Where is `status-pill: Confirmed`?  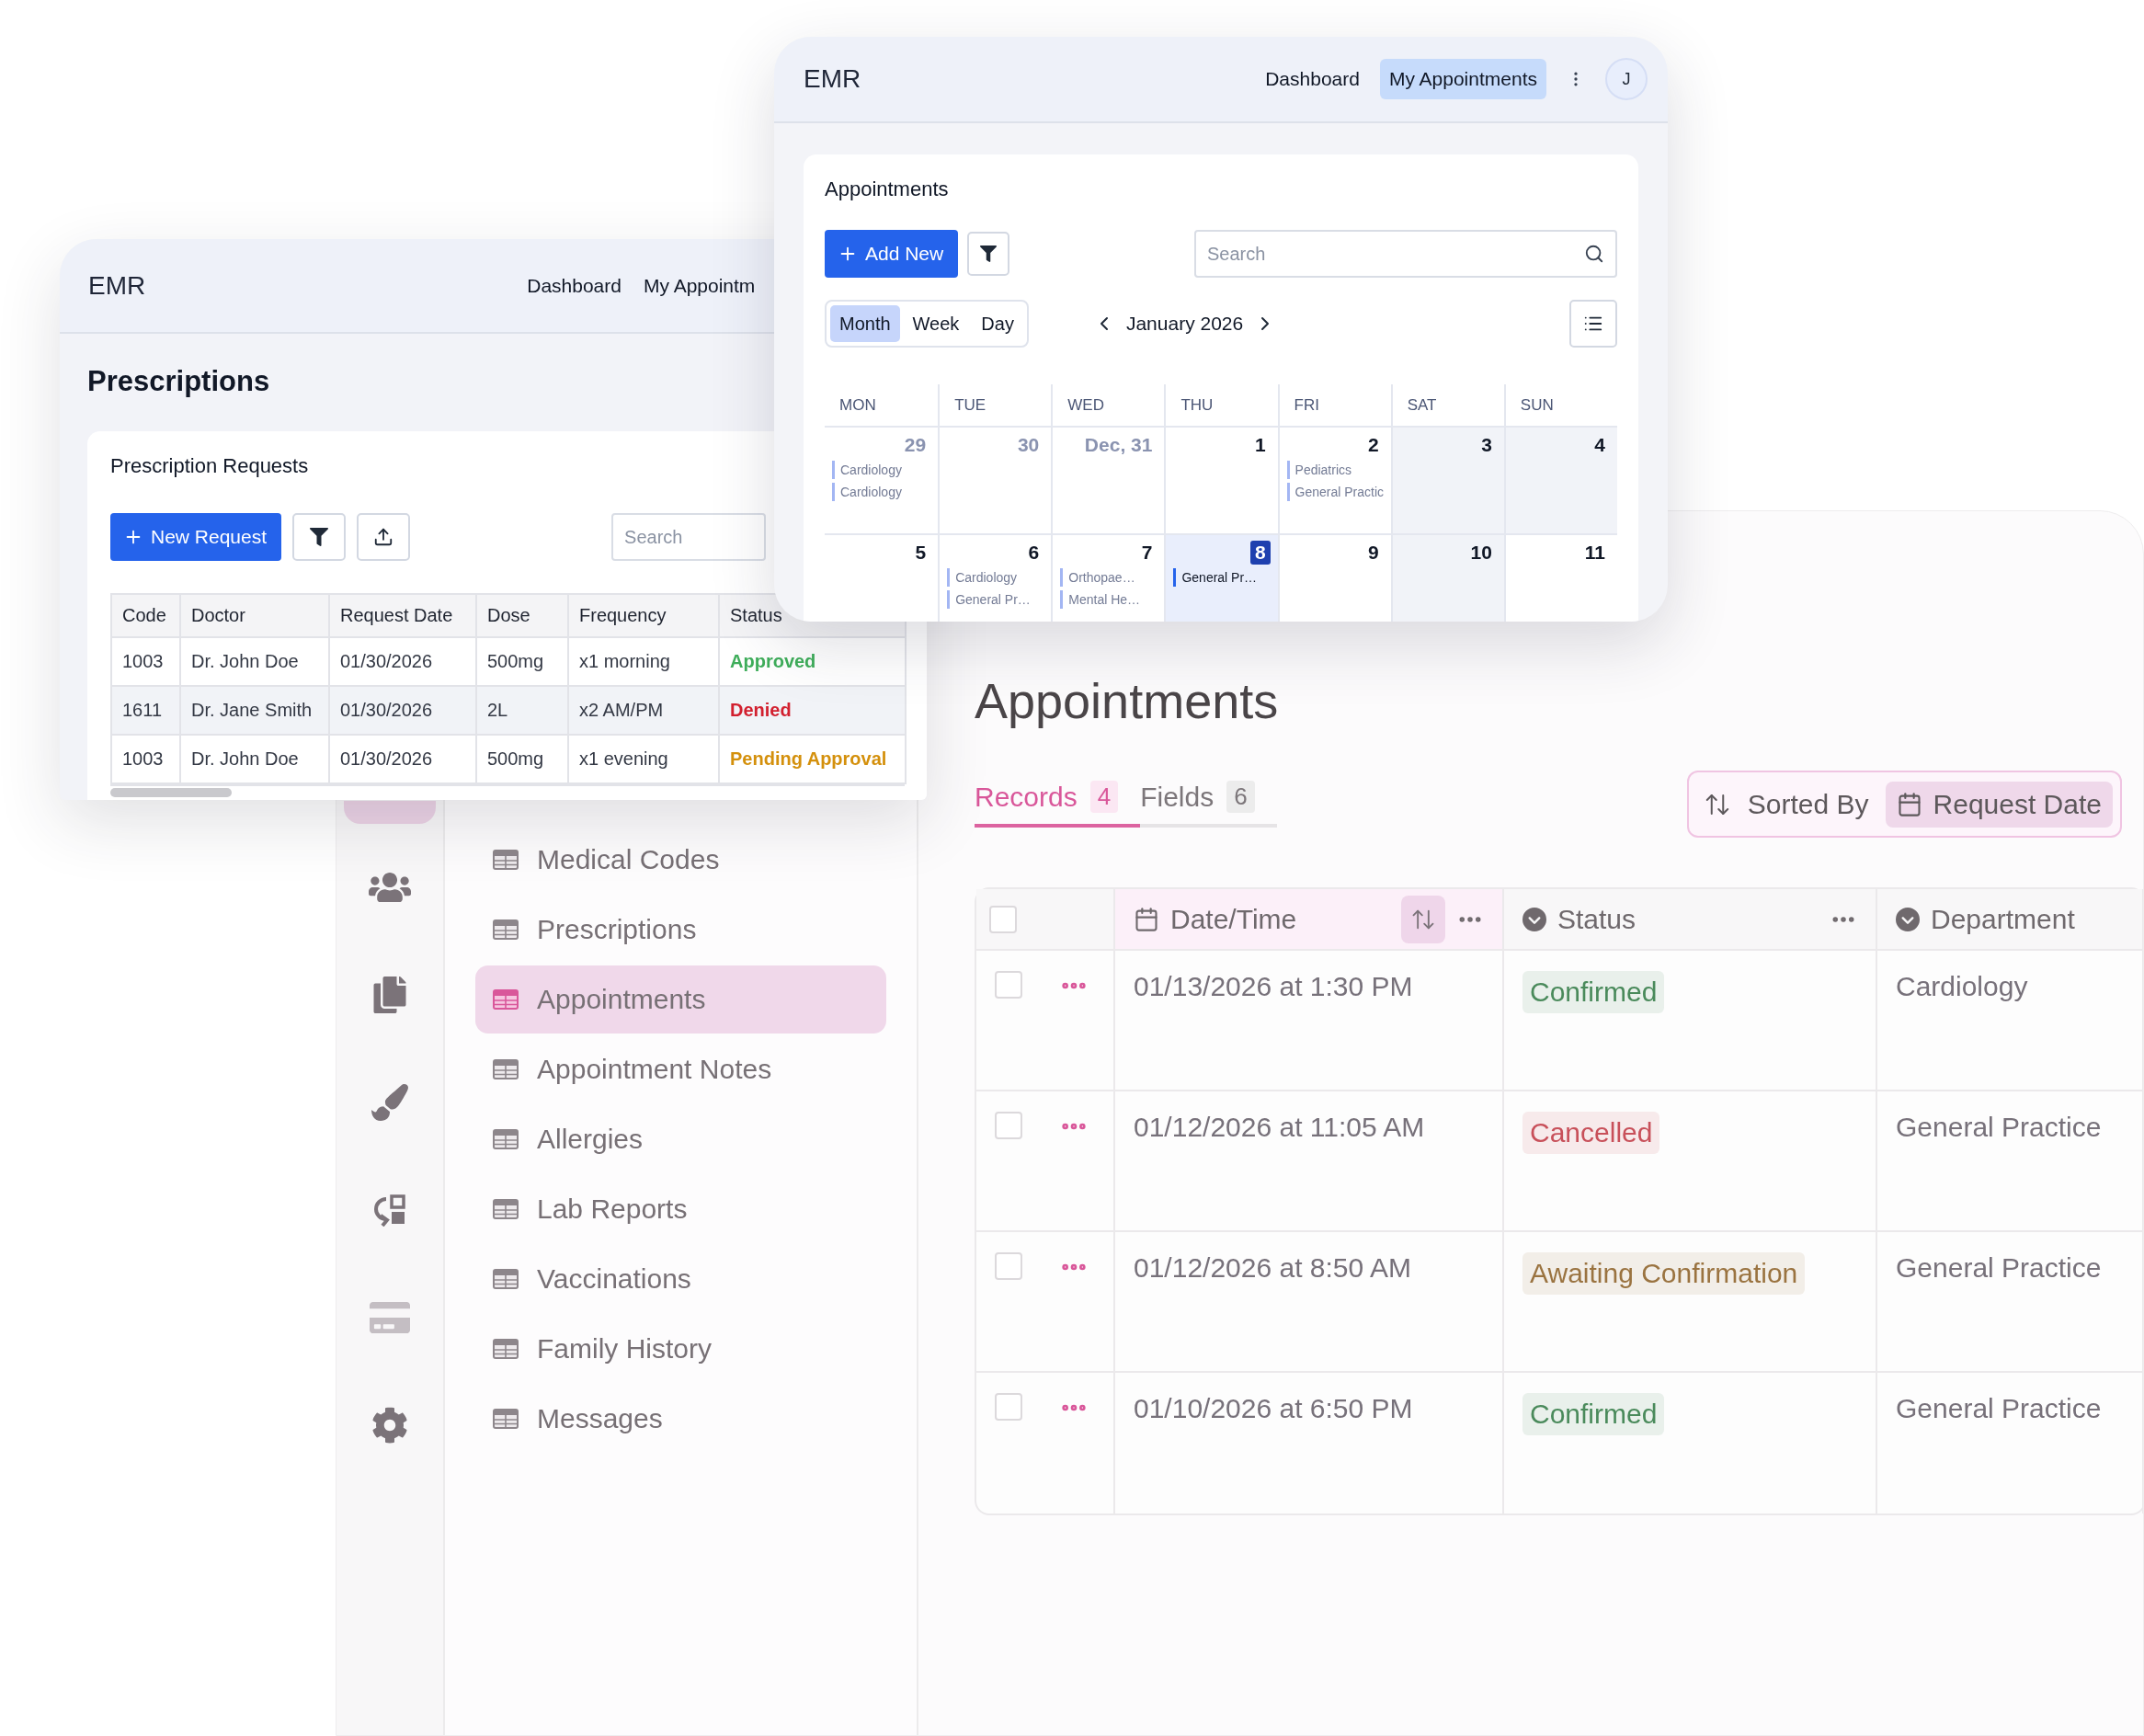 status-pill: Confirmed is located at coordinates (1593, 1414).